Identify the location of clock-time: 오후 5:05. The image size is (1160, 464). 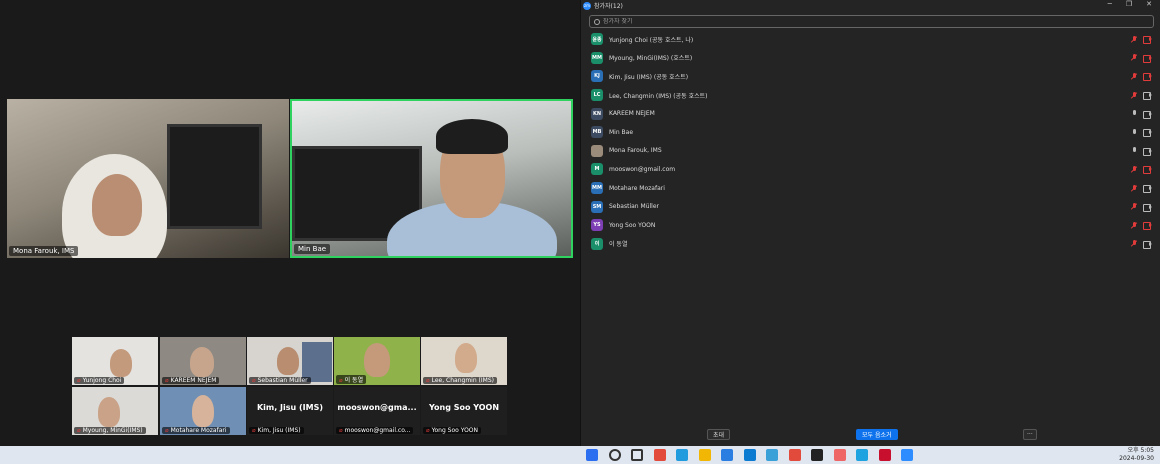
(1140, 450).